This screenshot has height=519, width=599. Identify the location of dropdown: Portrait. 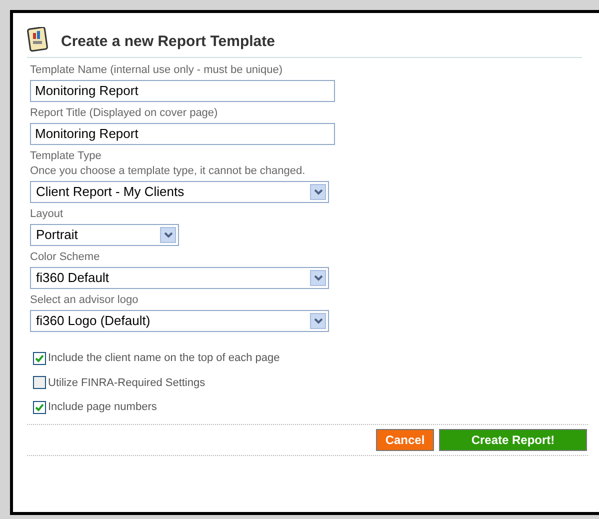
(104, 235).